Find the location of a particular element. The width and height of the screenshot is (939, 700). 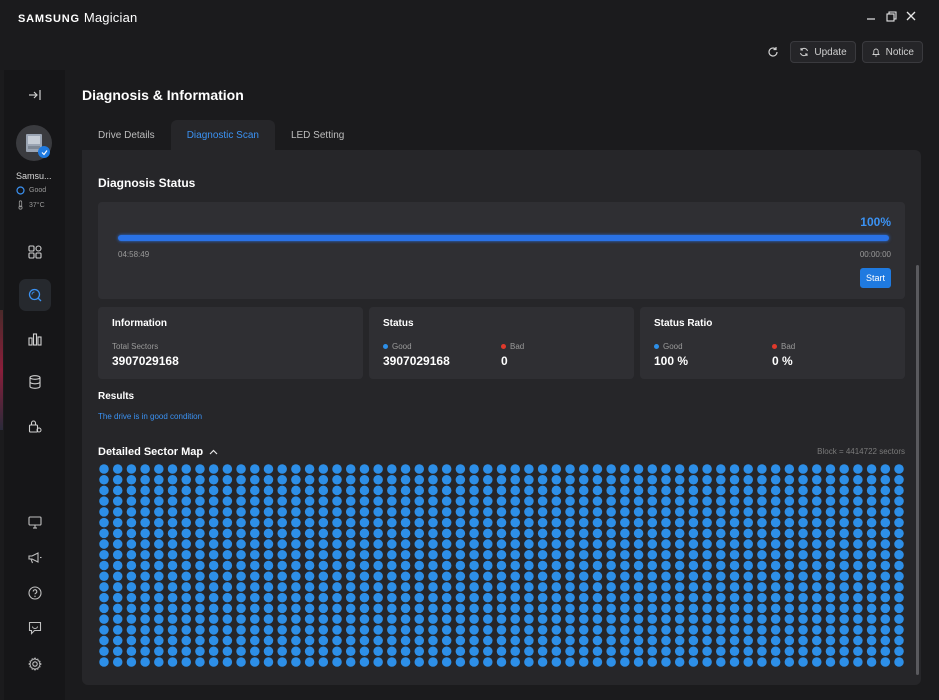

restore-button is located at coordinates (891, 16).